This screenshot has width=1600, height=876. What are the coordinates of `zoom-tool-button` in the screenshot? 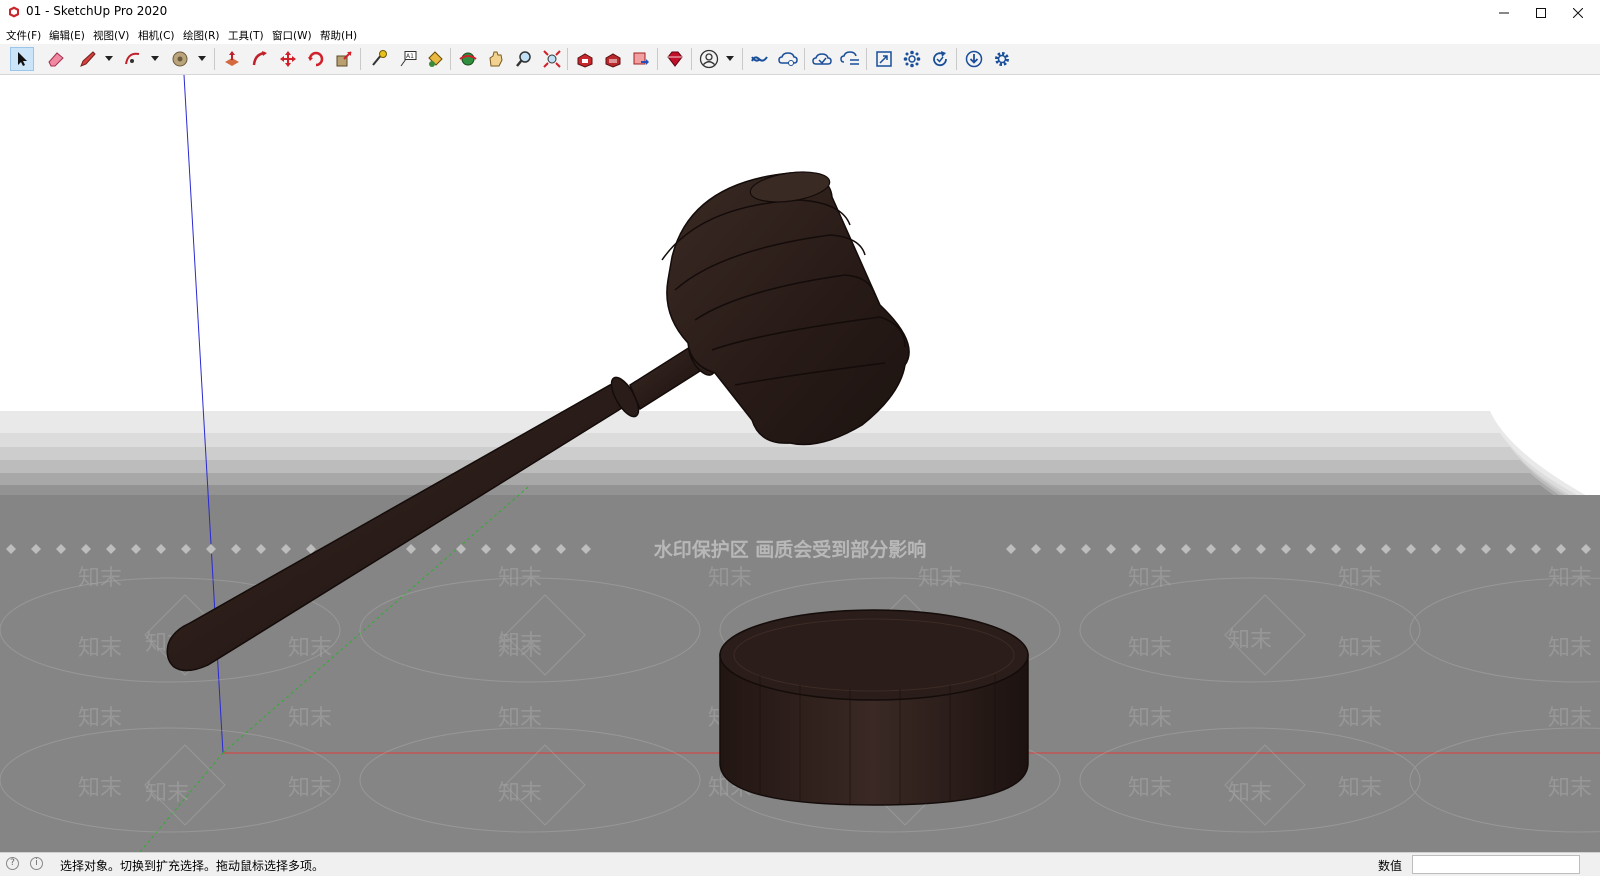 It's located at (524, 59).